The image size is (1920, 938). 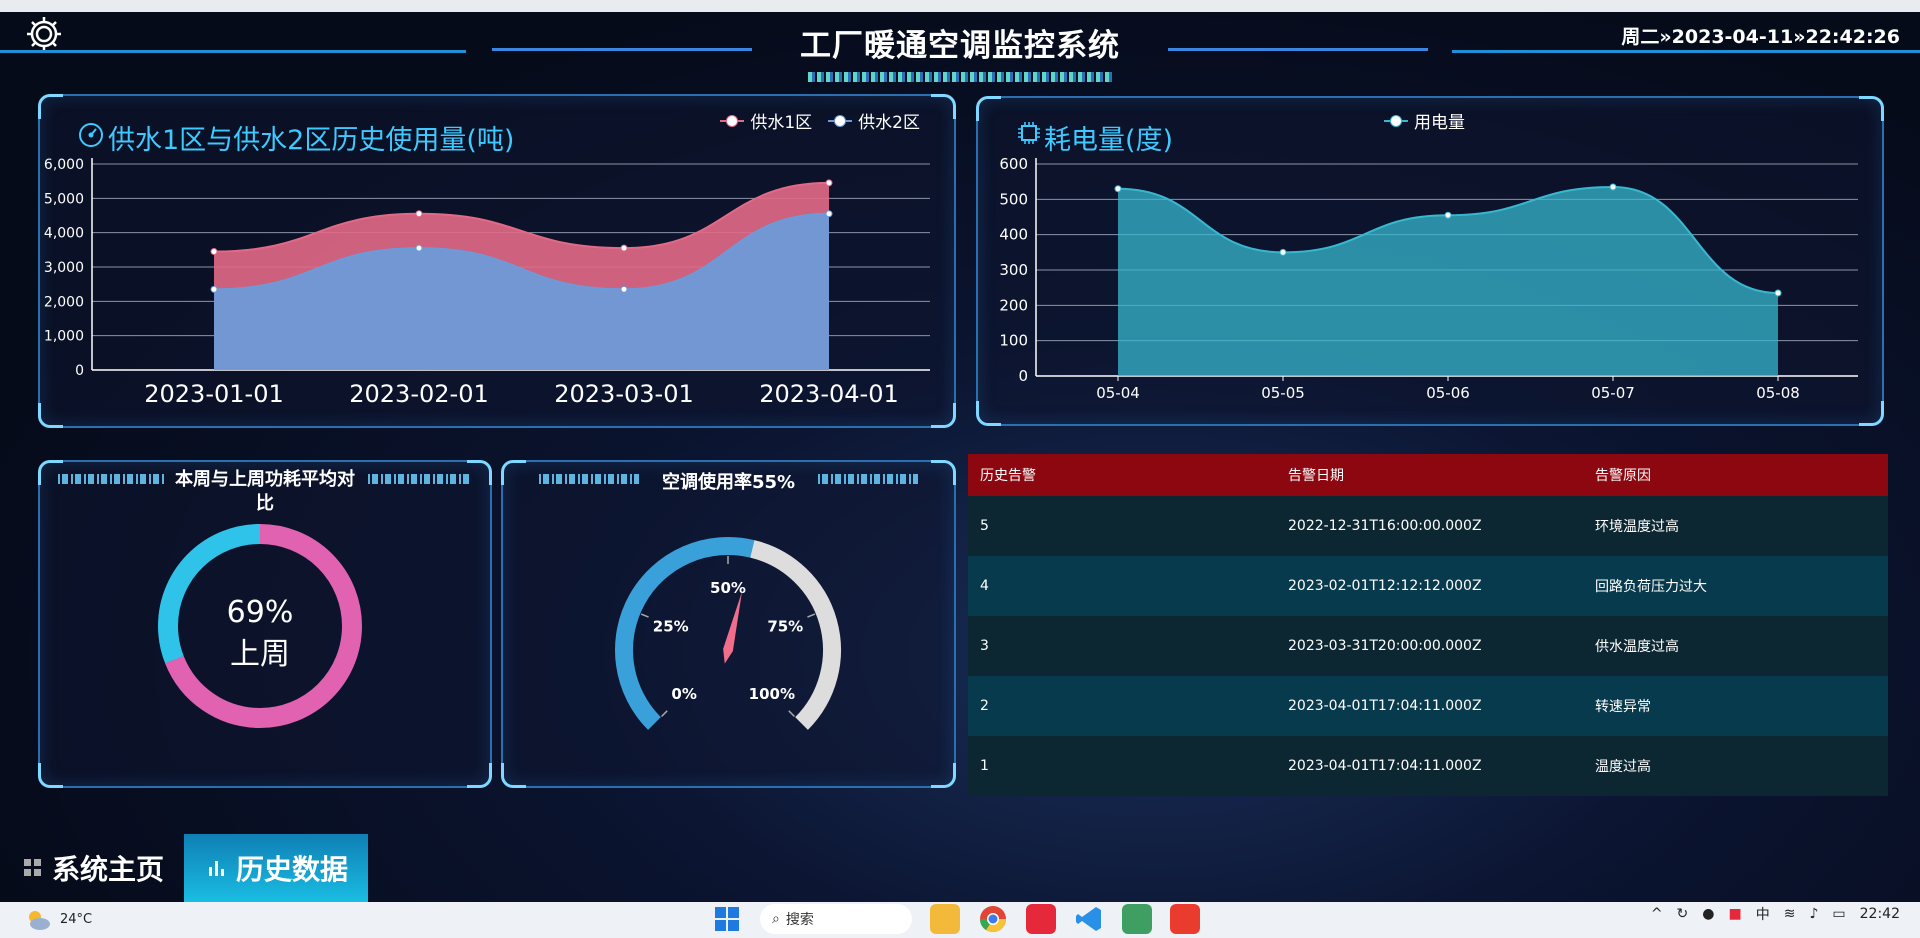 I want to click on alarm-reason-cell: 温度过高, so click(x=1735, y=766).